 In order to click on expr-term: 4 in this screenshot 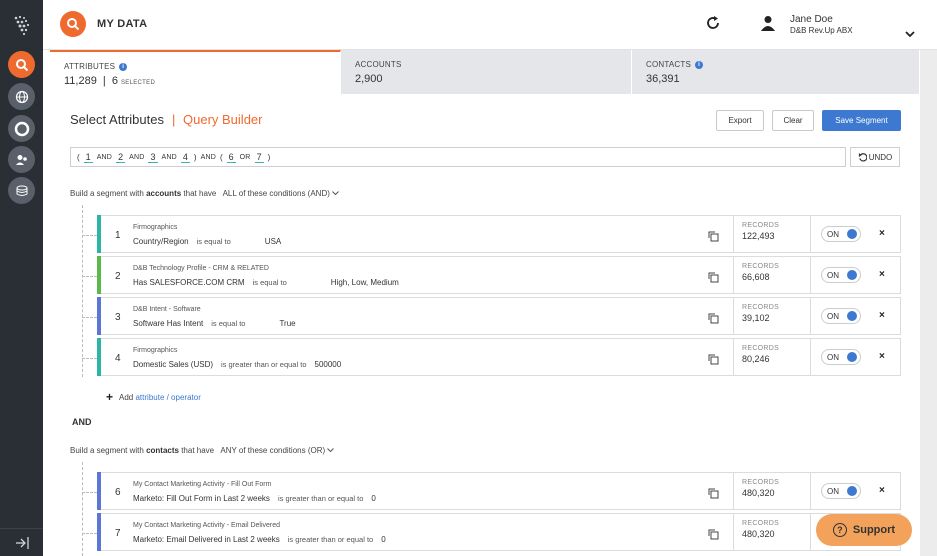, I will do `click(185, 157)`.